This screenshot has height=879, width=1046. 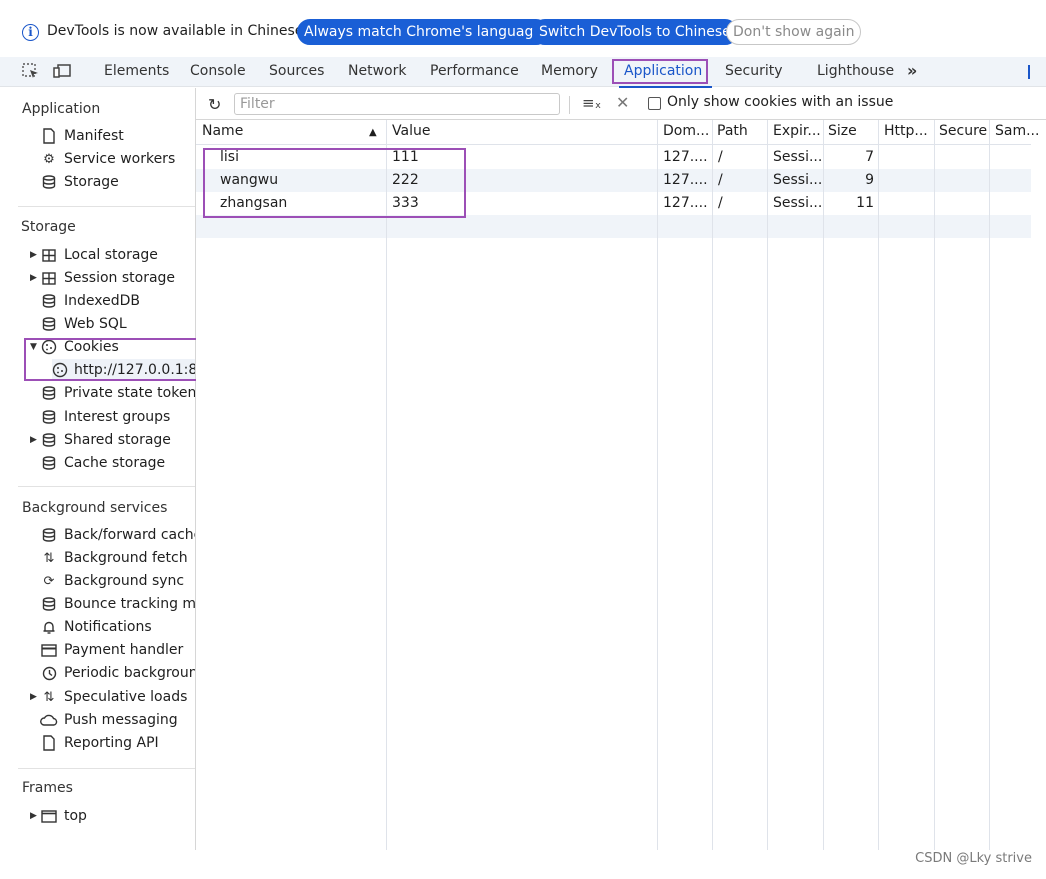 I want to click on sidebar-item-reporting-api: Reporting API, so click(x=99, y=743).